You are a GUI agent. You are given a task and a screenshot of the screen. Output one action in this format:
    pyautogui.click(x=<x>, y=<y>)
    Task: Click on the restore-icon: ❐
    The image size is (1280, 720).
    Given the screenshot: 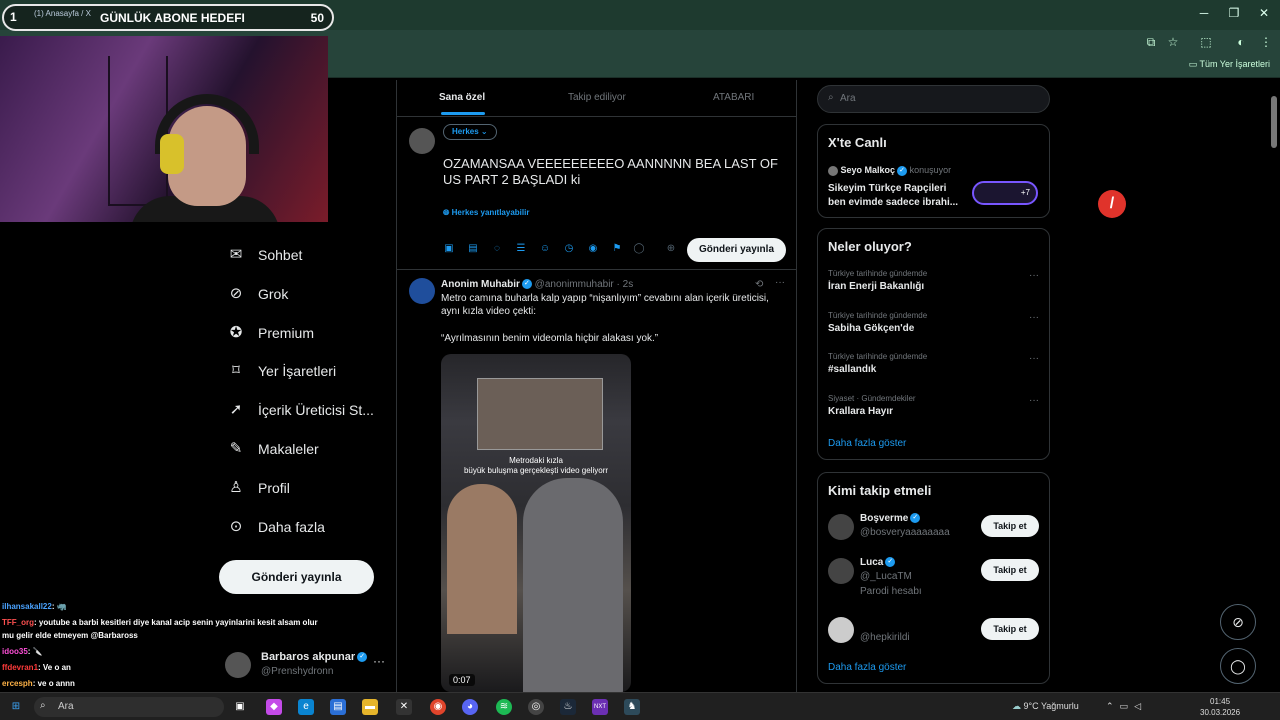 What is the action you would take?
    pyautogui.click(x=1234, y=14)
    